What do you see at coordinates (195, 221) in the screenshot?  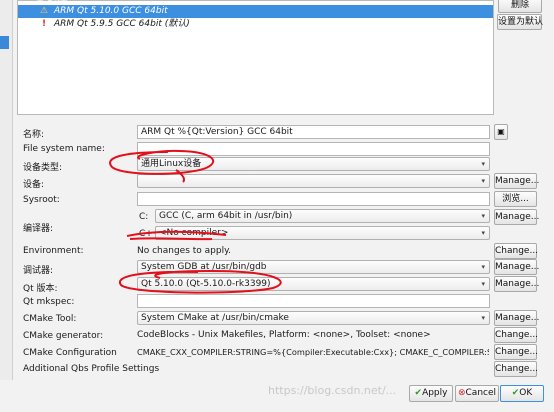 I see `annotation-layer` at bounding box center [195, 221].